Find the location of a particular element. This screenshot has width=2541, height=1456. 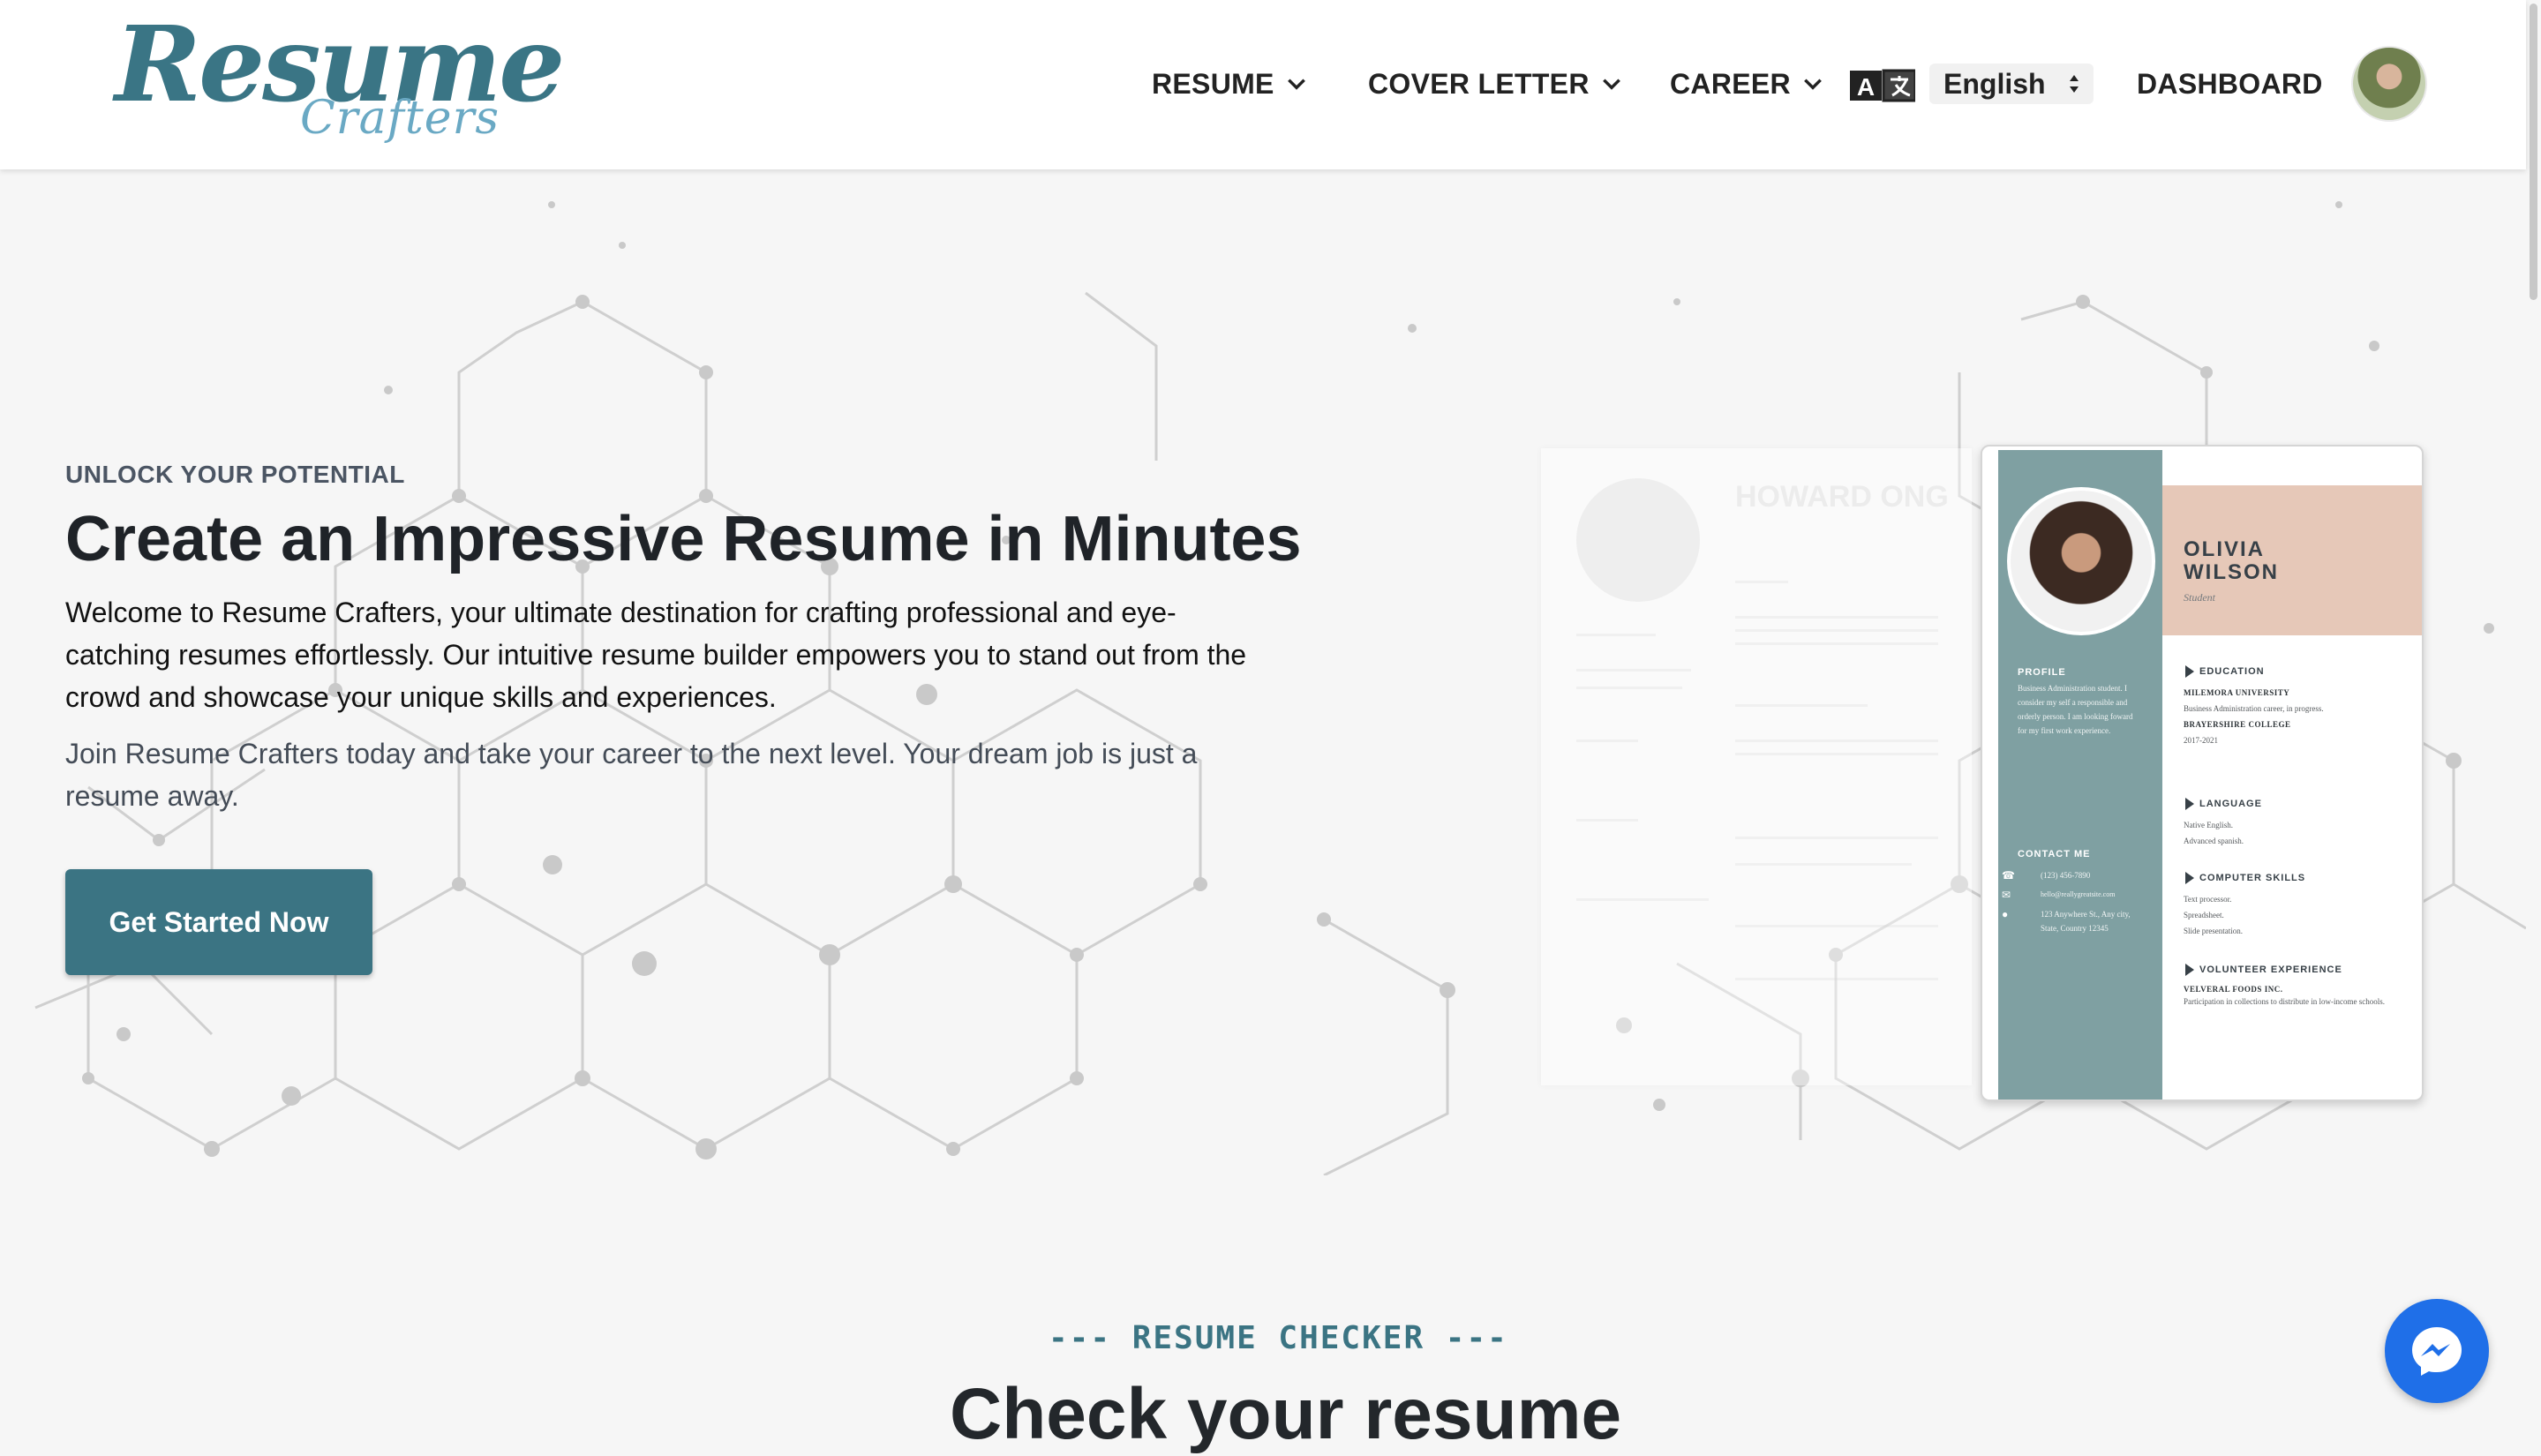

user-avatar is located at coordinates (2389, 84).